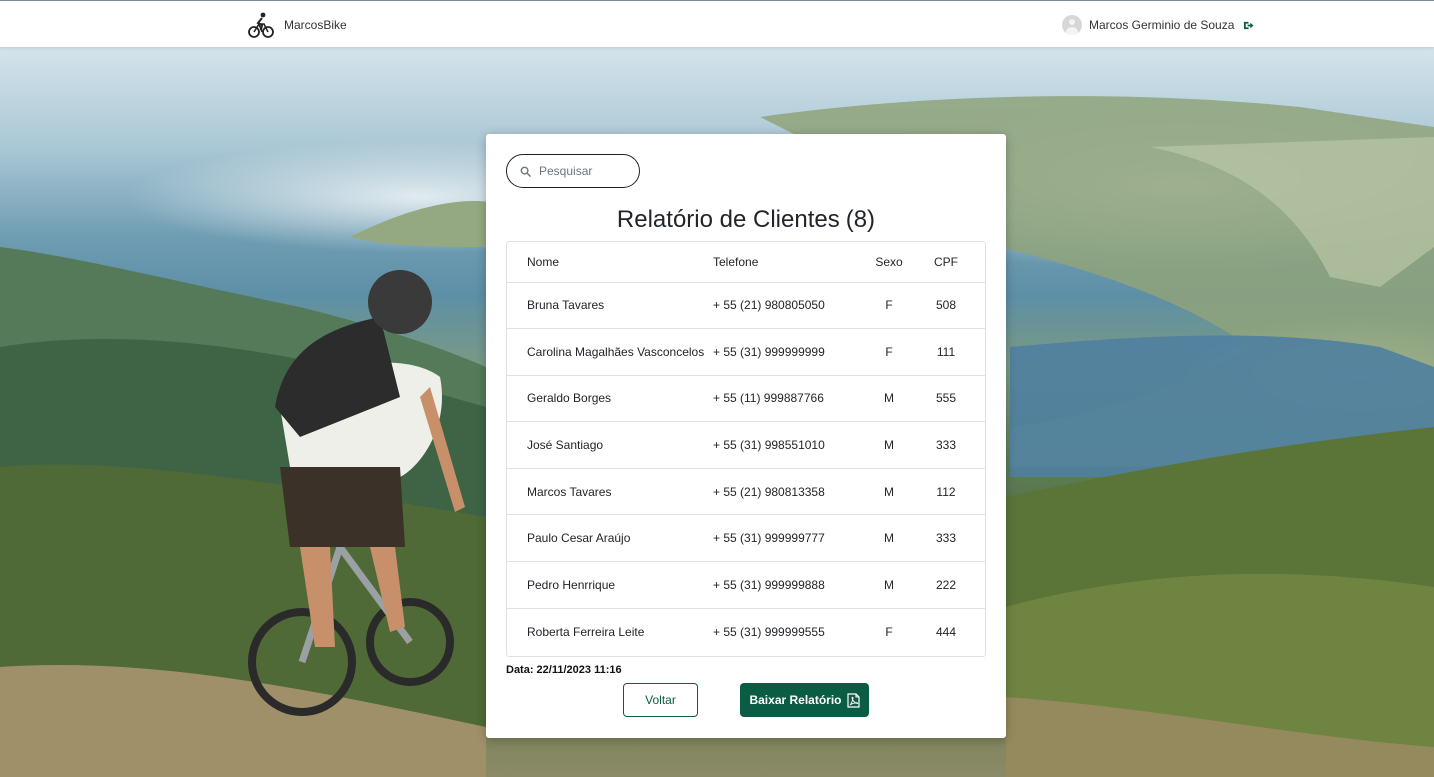 This screenshot has height=777, width=1434. What do you see at coordinates (783, 262) in the screenshot?
I see `column-header-telefone: Telefone` at bounding box center [783, 262].